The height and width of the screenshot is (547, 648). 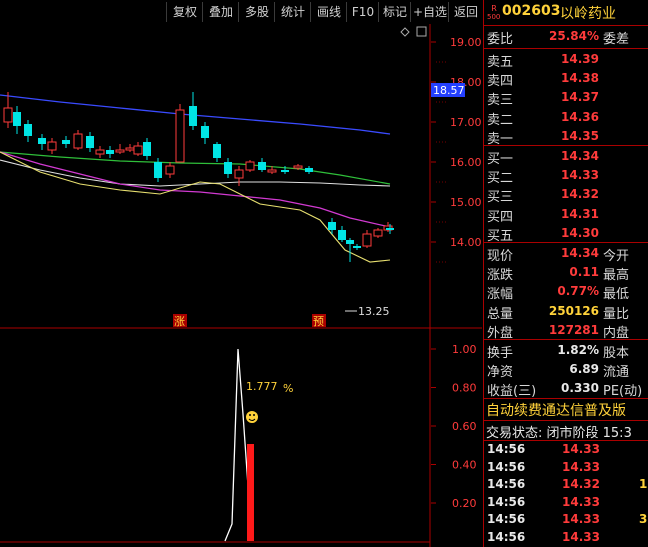 I want to click on buy-level-row: 买四 14.31, so click(x=566, y=215).